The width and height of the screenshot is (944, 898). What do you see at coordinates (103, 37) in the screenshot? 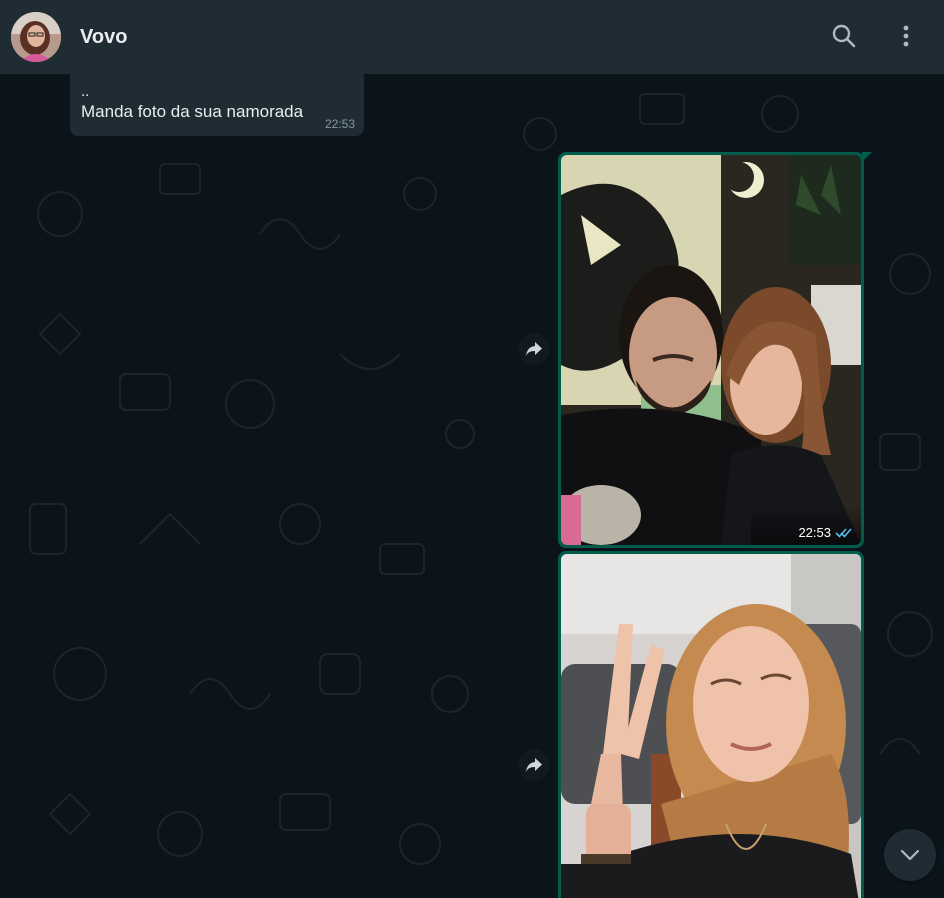
I see `contact-name: Vovo` at bounding box center [103, 37].